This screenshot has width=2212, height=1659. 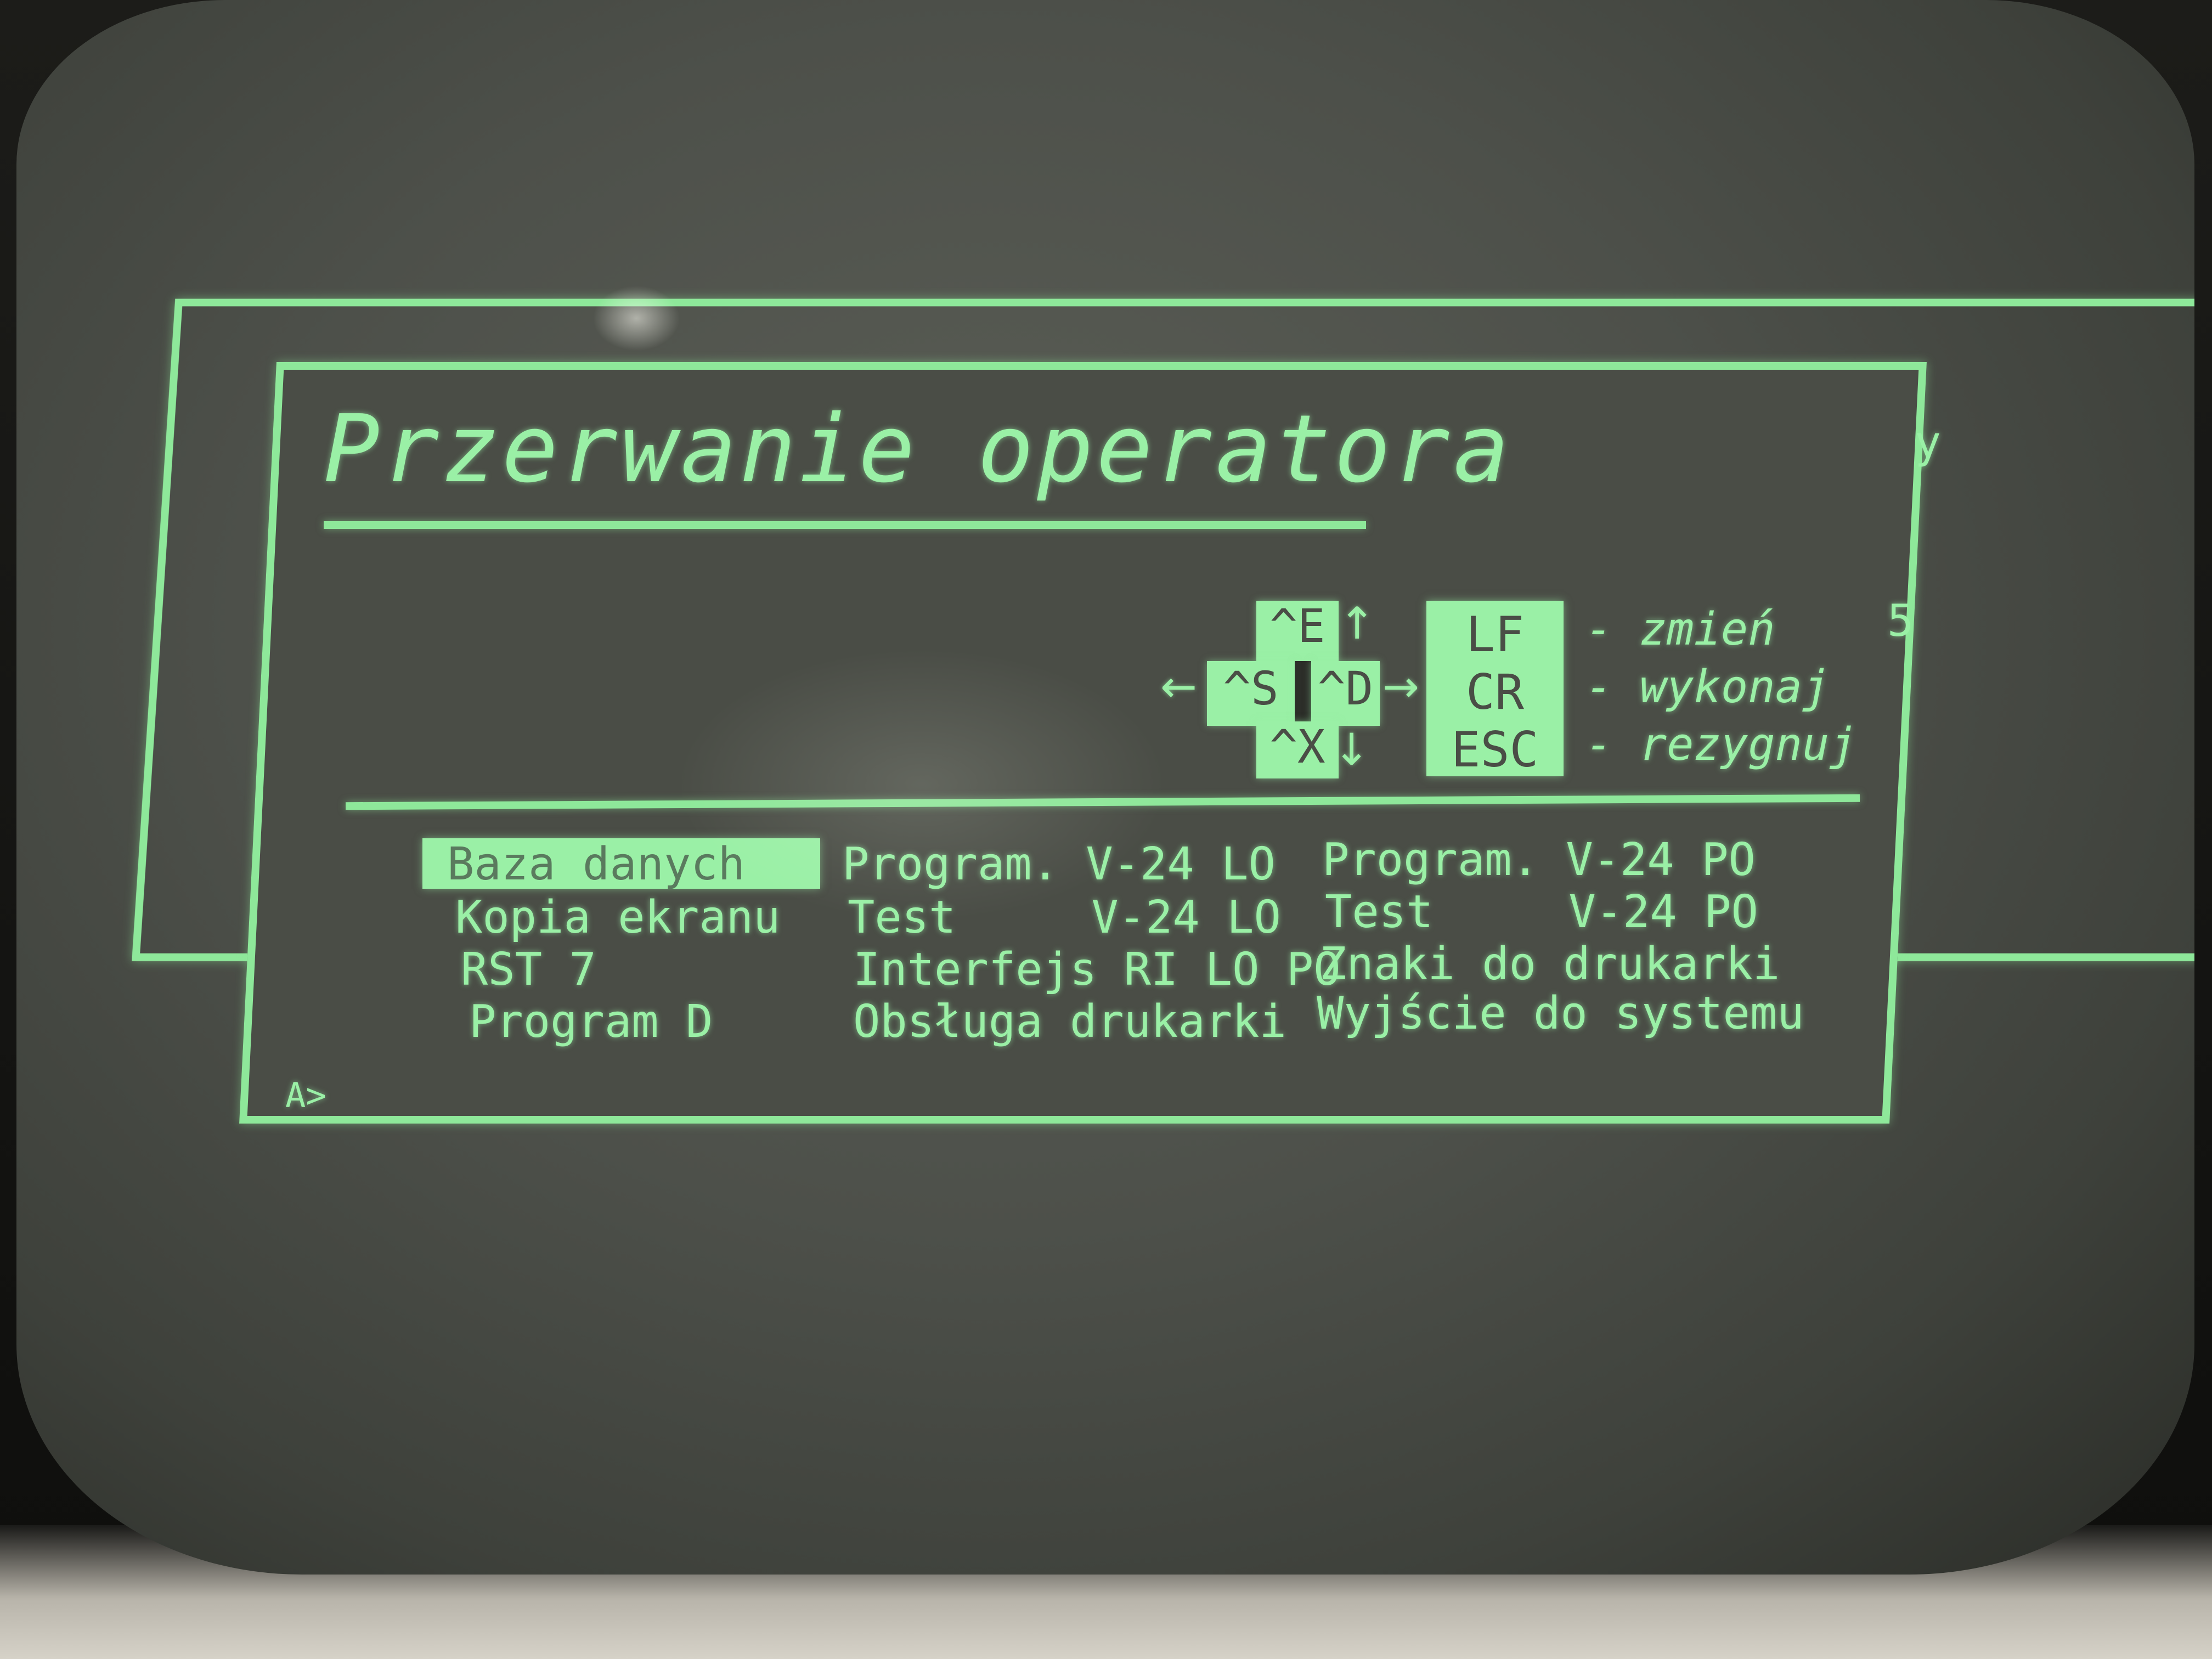 I want to click on arrow-left-icon: ←, so click(x=1179, y=687).